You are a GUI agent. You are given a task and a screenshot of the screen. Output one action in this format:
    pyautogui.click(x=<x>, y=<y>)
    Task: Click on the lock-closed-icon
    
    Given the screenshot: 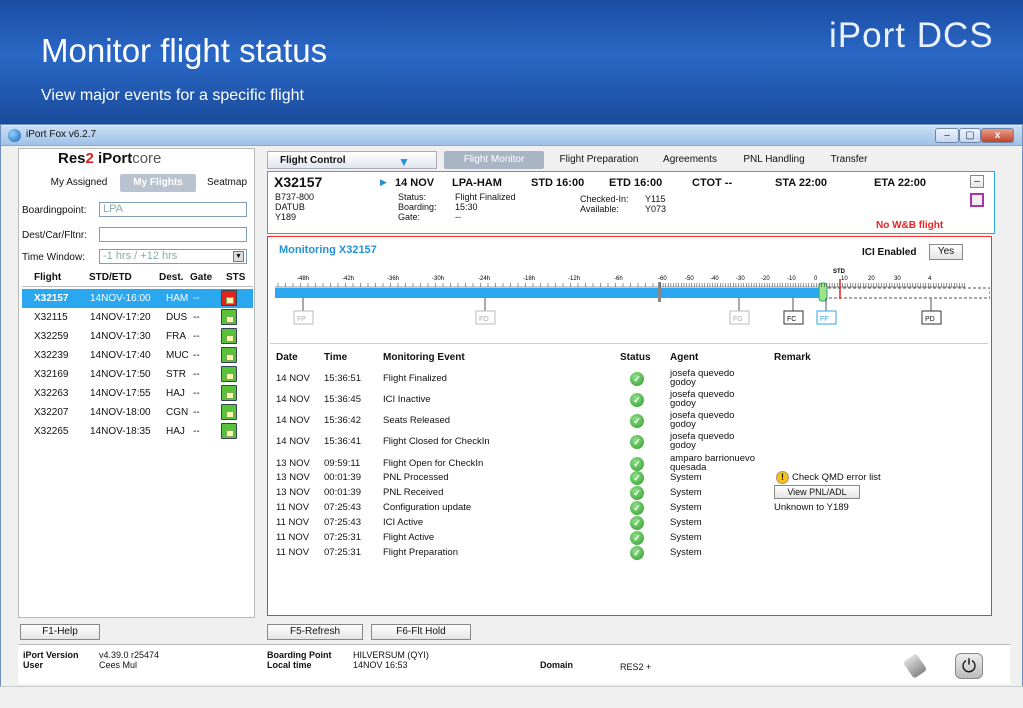 What is the action you would take?
    pyautogui.click(x=229, y=298)
    